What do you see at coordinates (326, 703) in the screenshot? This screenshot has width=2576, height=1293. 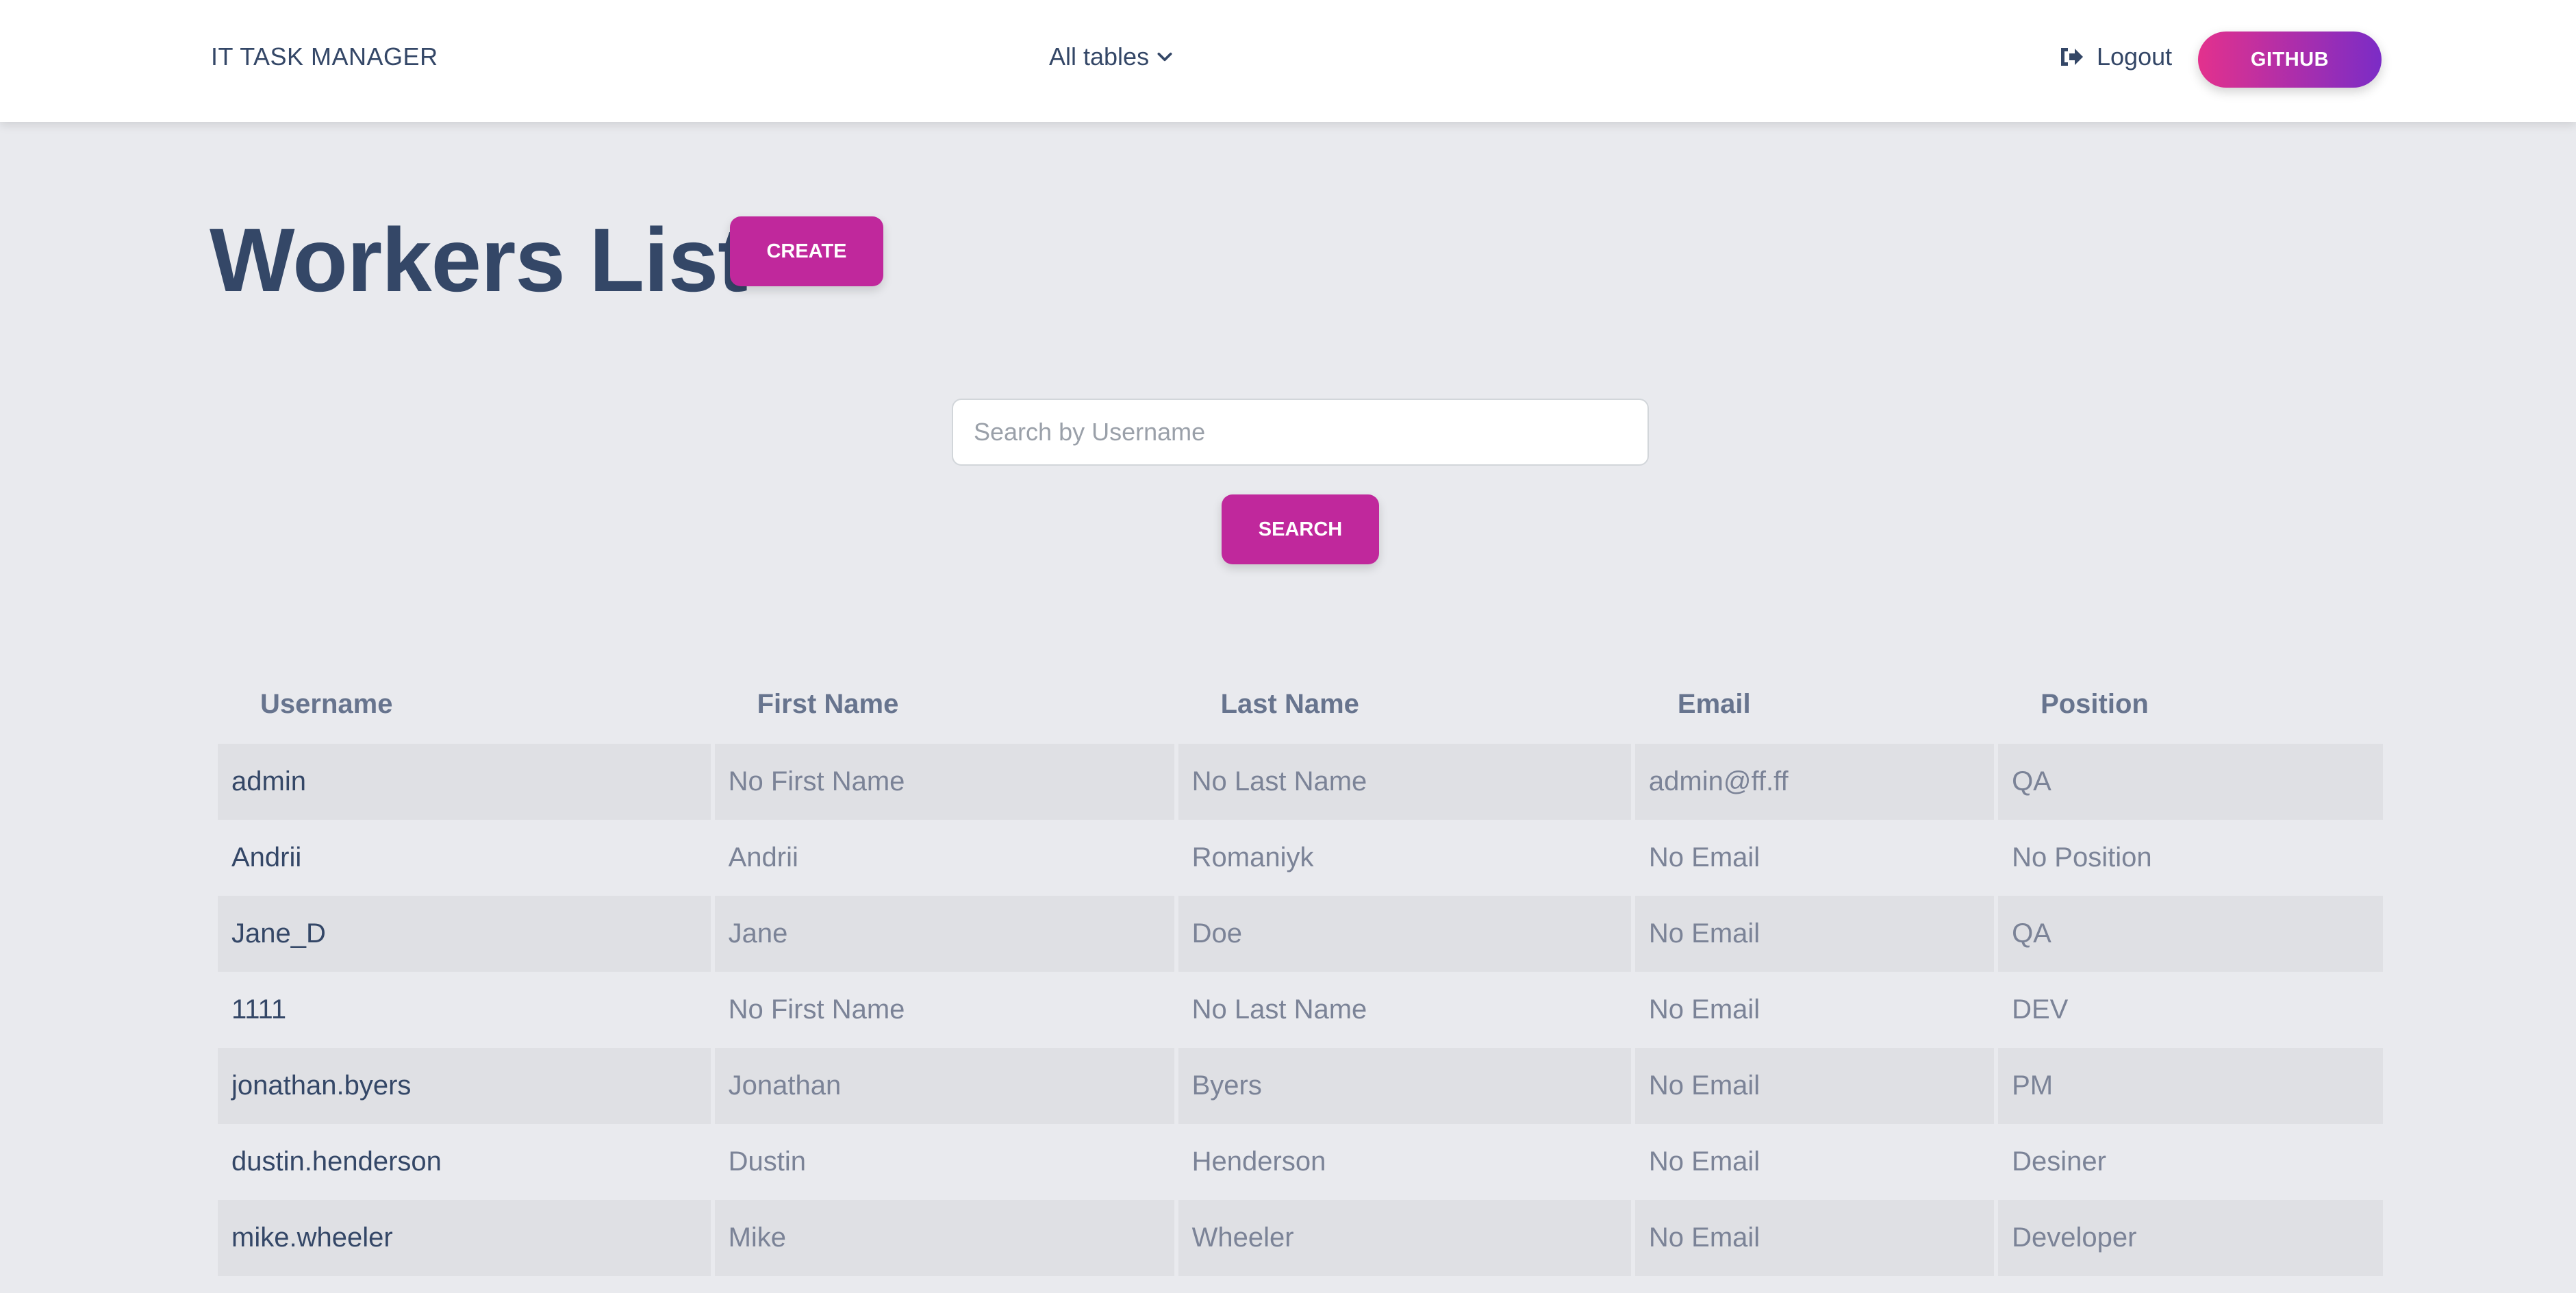 I see `header-username: Username` at bounding box center [326, 703].